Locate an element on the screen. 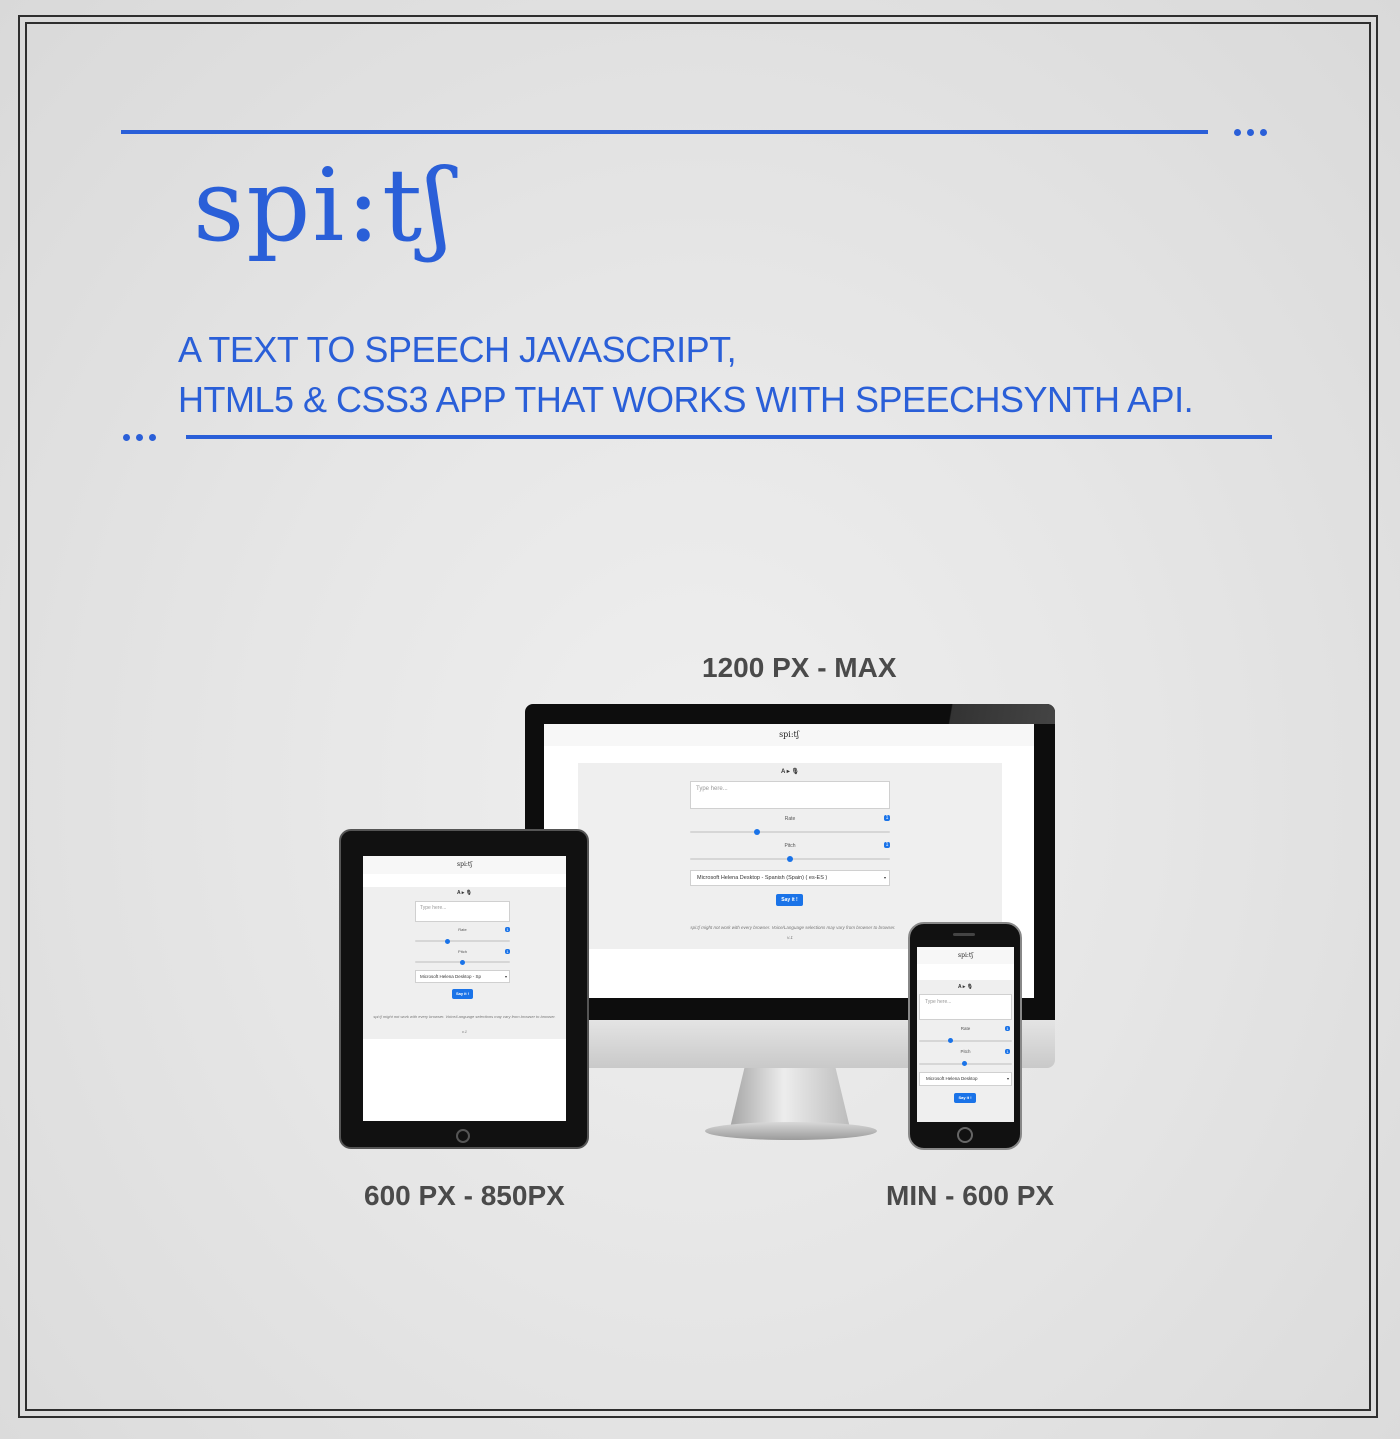  desktop-app-header: spi:tʃ is located at coordinates (789, 735).